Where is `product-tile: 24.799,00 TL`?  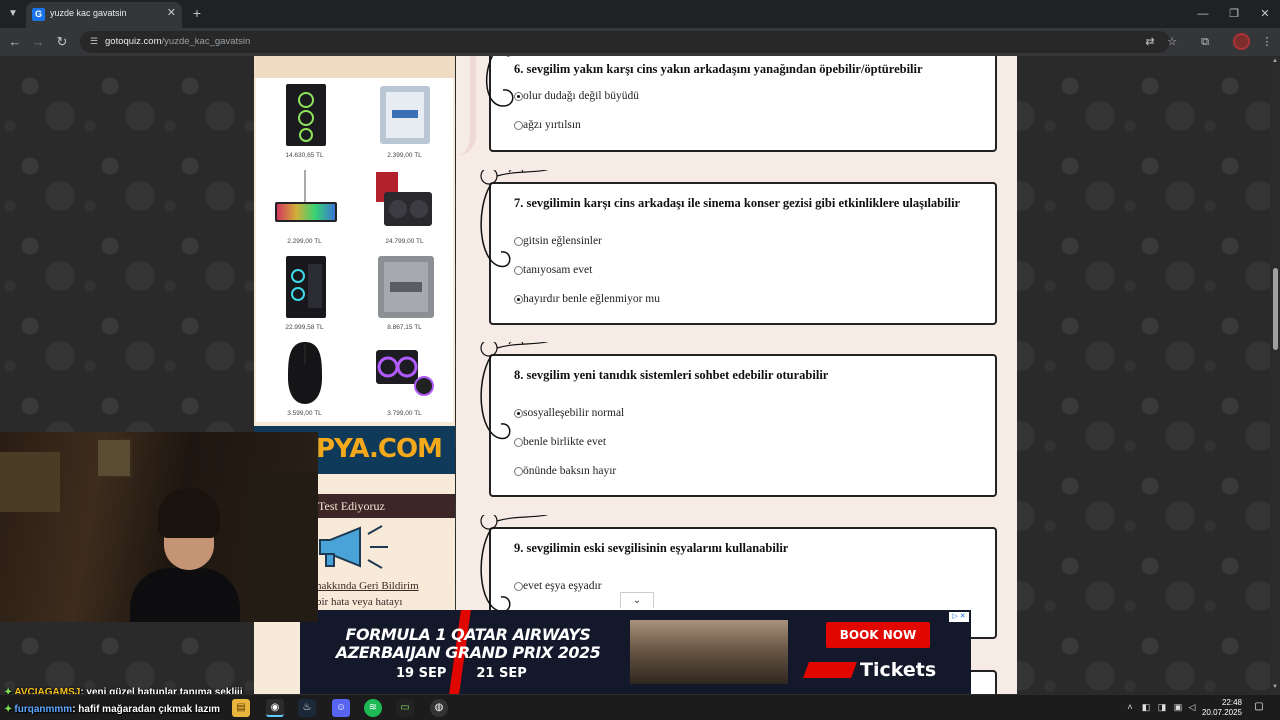
product-tile: 24.799,00 TL is located at coordinates (404, 206).